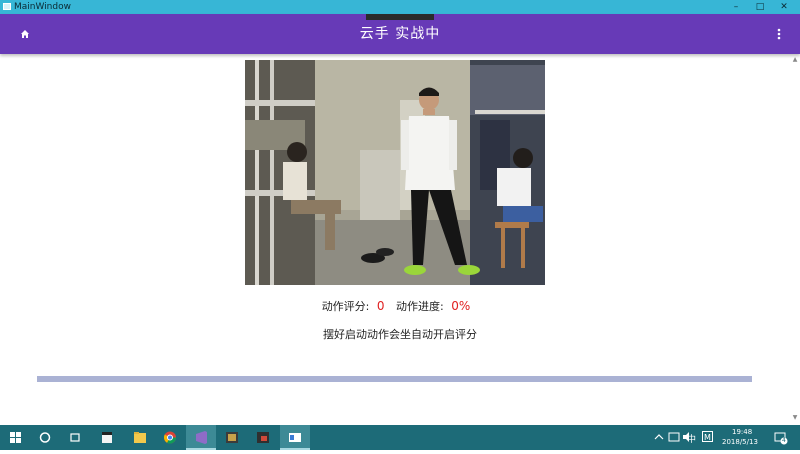 This screenshot has width=800, height=454. I want to click on window-app-icon, so click(7, 6).